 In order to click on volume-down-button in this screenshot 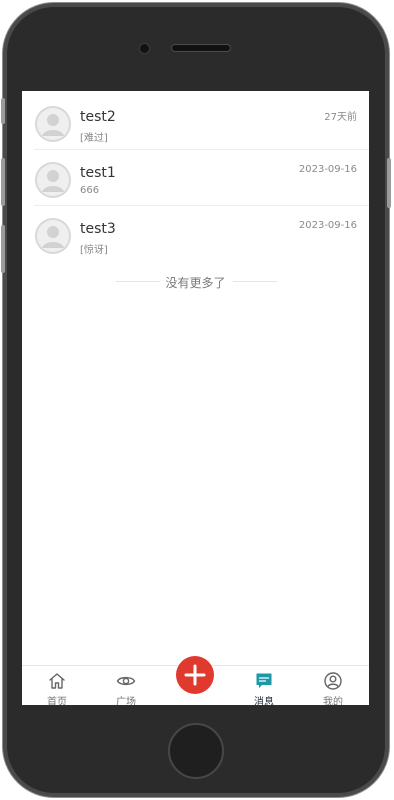, I will do `click(3, 249)`.